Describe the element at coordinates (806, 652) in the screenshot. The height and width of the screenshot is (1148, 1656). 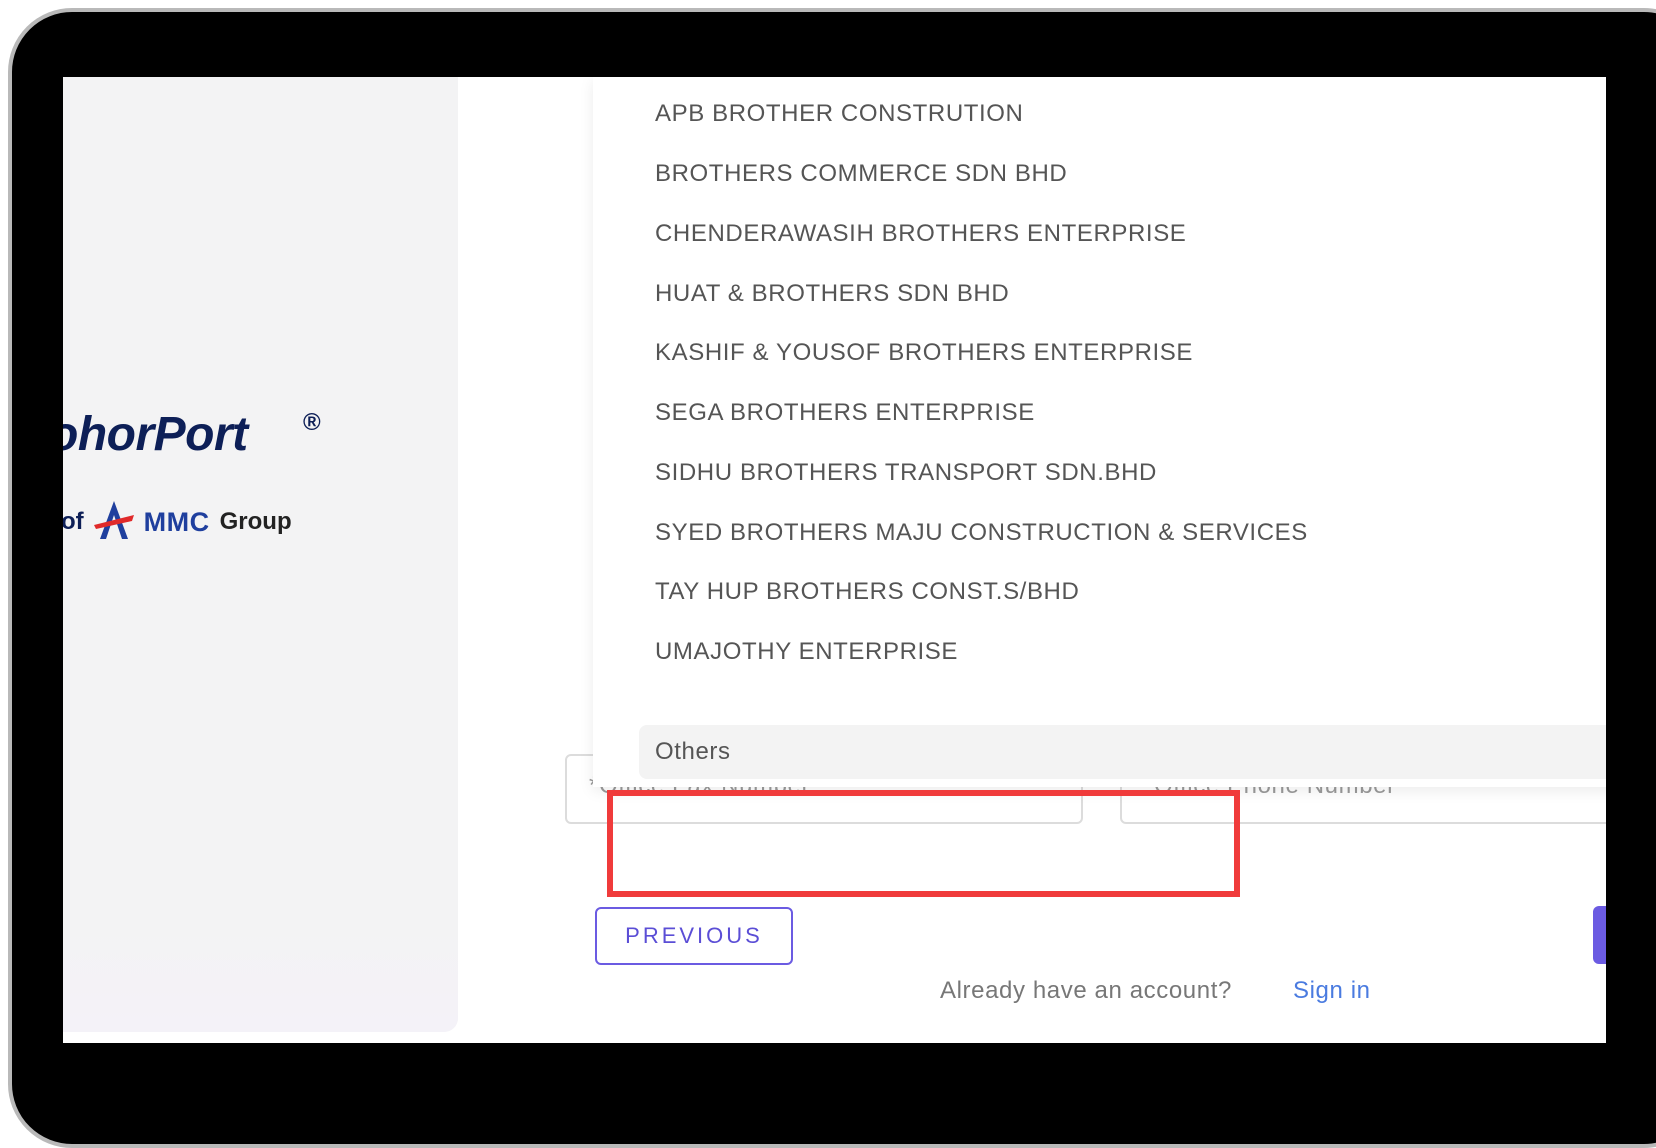
I see `dropdown-option: UMAJOTHY ENTERPRISE` at that location.